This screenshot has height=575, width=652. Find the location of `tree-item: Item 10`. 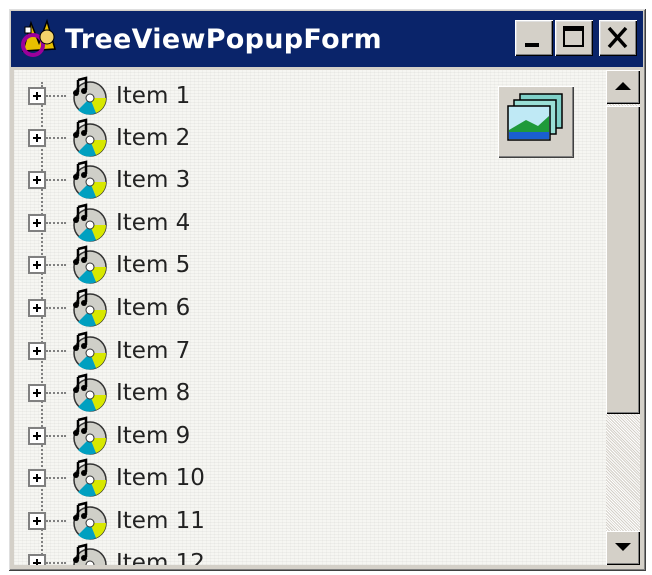

tree-item: Item 10 is located at coordinates (116, 478).